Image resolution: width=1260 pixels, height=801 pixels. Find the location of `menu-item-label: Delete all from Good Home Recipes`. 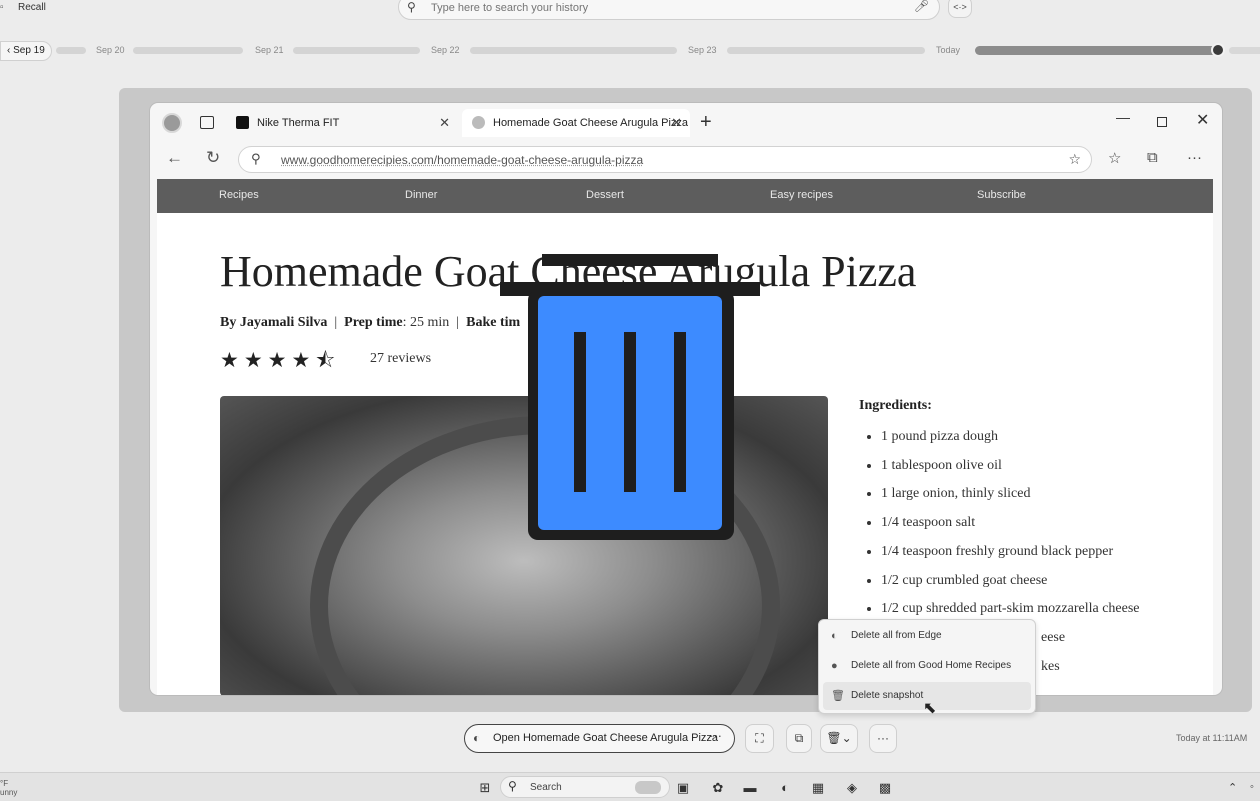

menu-item-label: Delete all from Good Home Recipes is located at coordinates (931, 665).